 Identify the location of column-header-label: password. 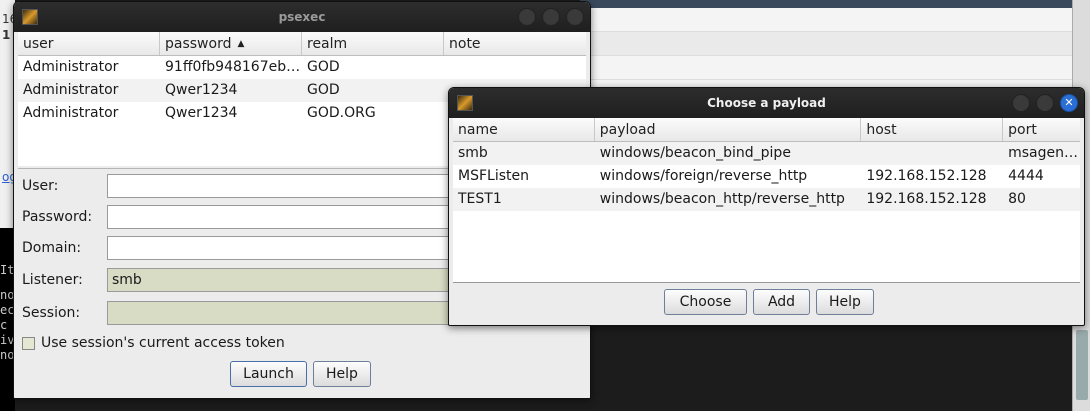
(198, 44).